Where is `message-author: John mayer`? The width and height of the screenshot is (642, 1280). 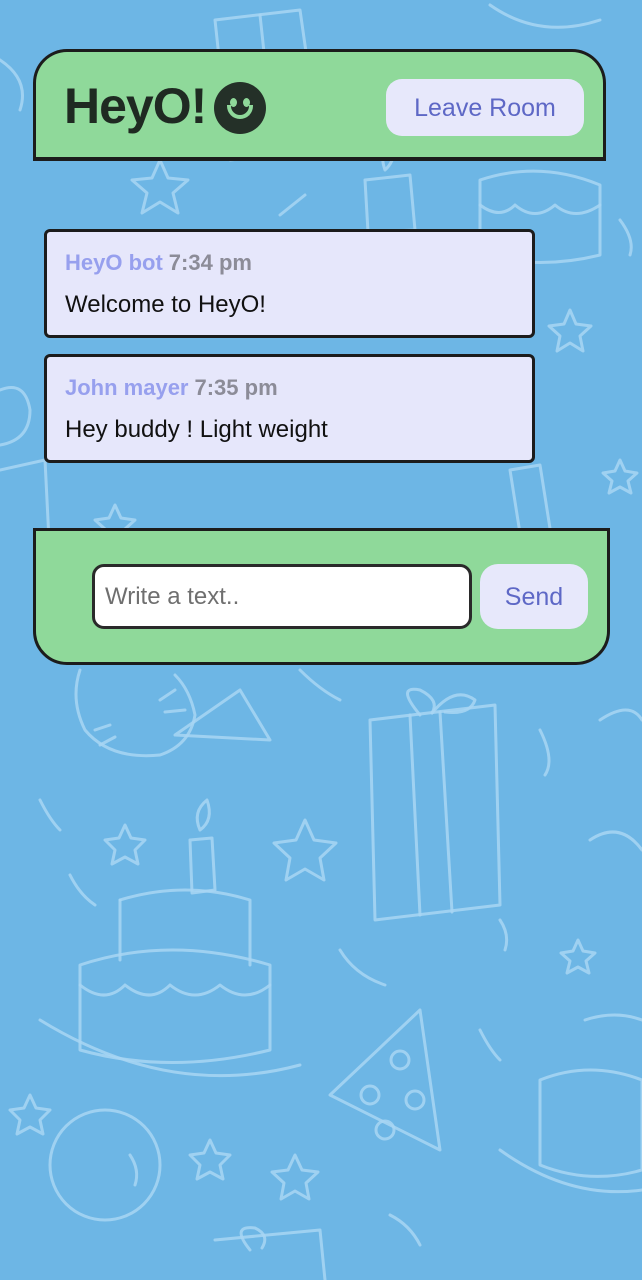
message-author: John mayer is located at coordinates (127, 387).